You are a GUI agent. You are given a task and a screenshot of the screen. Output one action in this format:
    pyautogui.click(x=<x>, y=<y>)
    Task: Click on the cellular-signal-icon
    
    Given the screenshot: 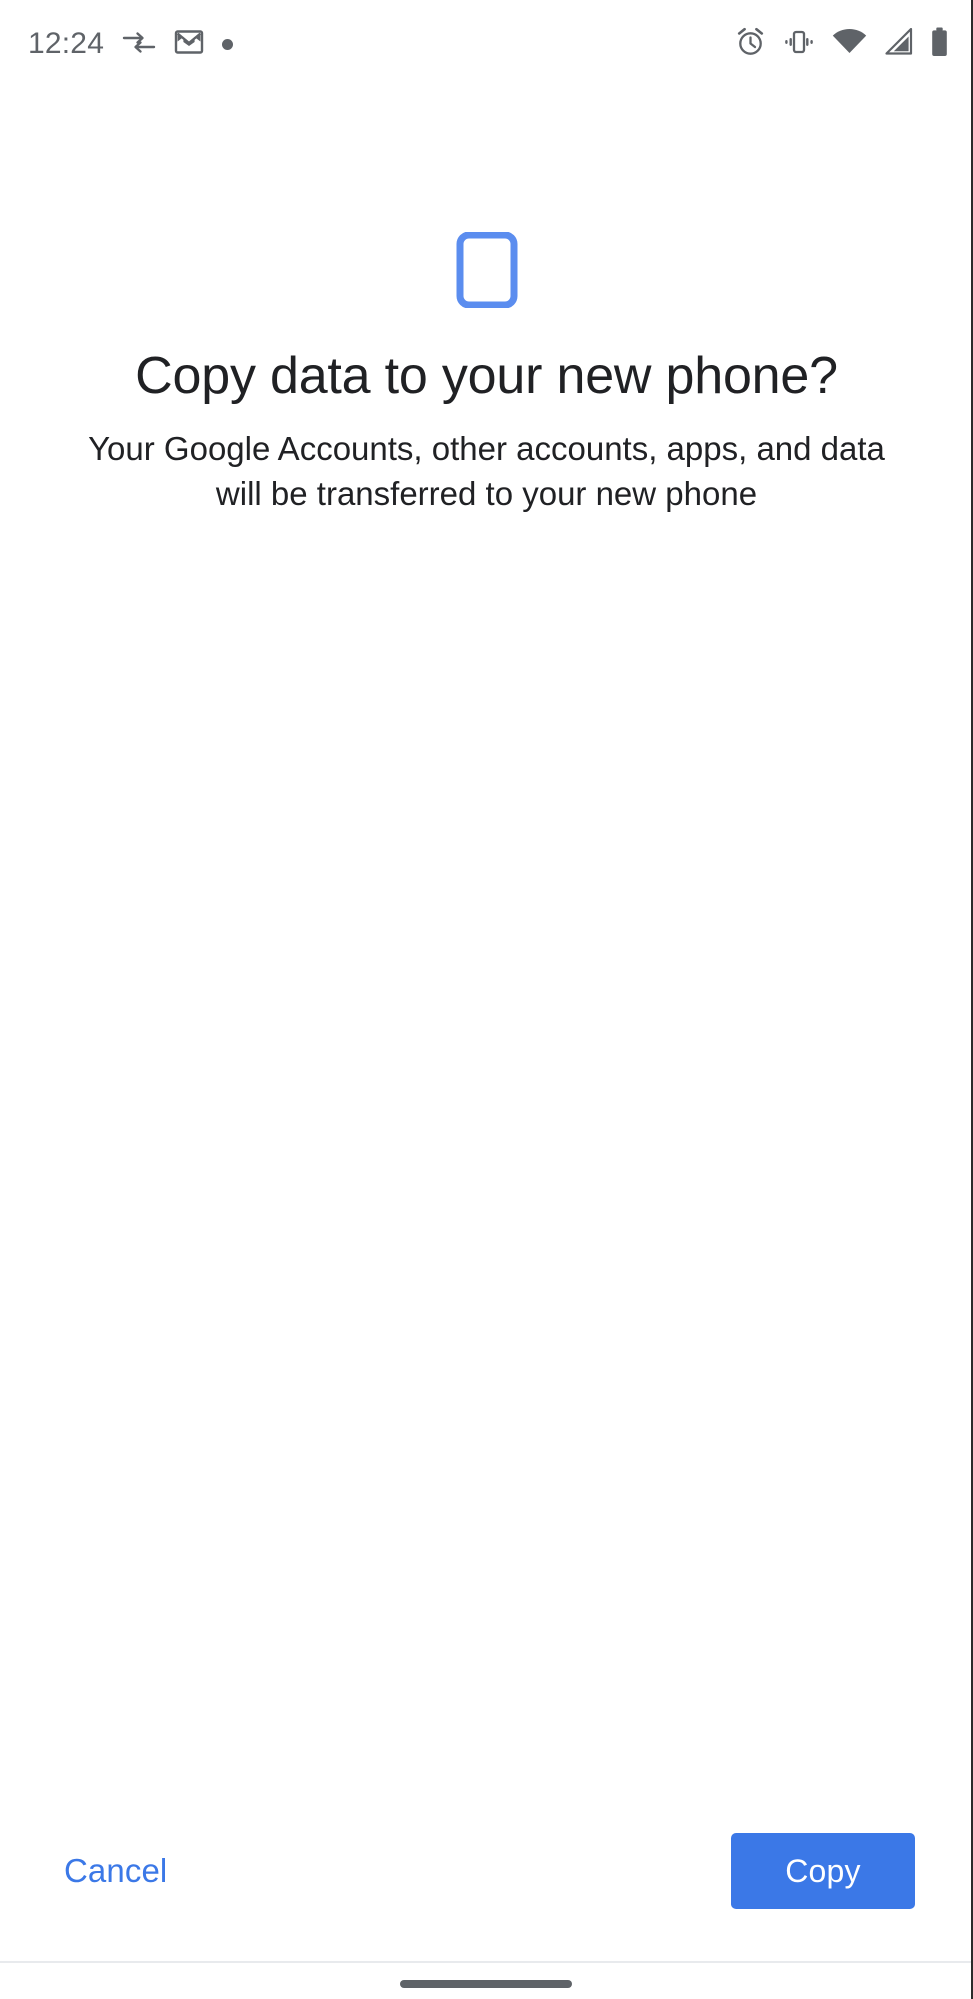 What is the action you would take?
    pyautogui.click(x=898, y=43)
    